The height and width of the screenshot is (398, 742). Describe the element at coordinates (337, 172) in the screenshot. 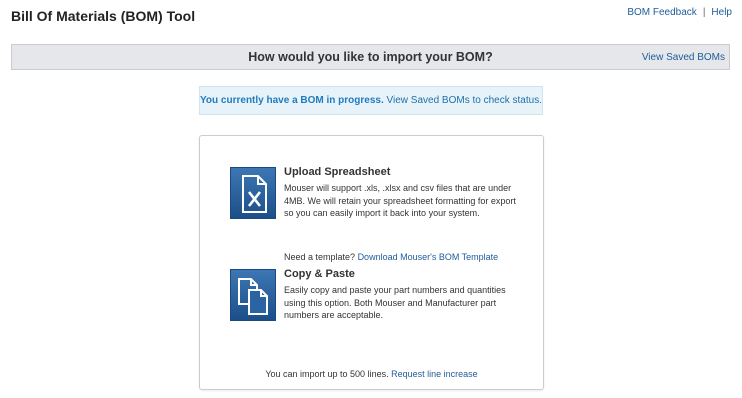

I see `upload-spreadsheet-title: Upload Spreadsheet` at that location.